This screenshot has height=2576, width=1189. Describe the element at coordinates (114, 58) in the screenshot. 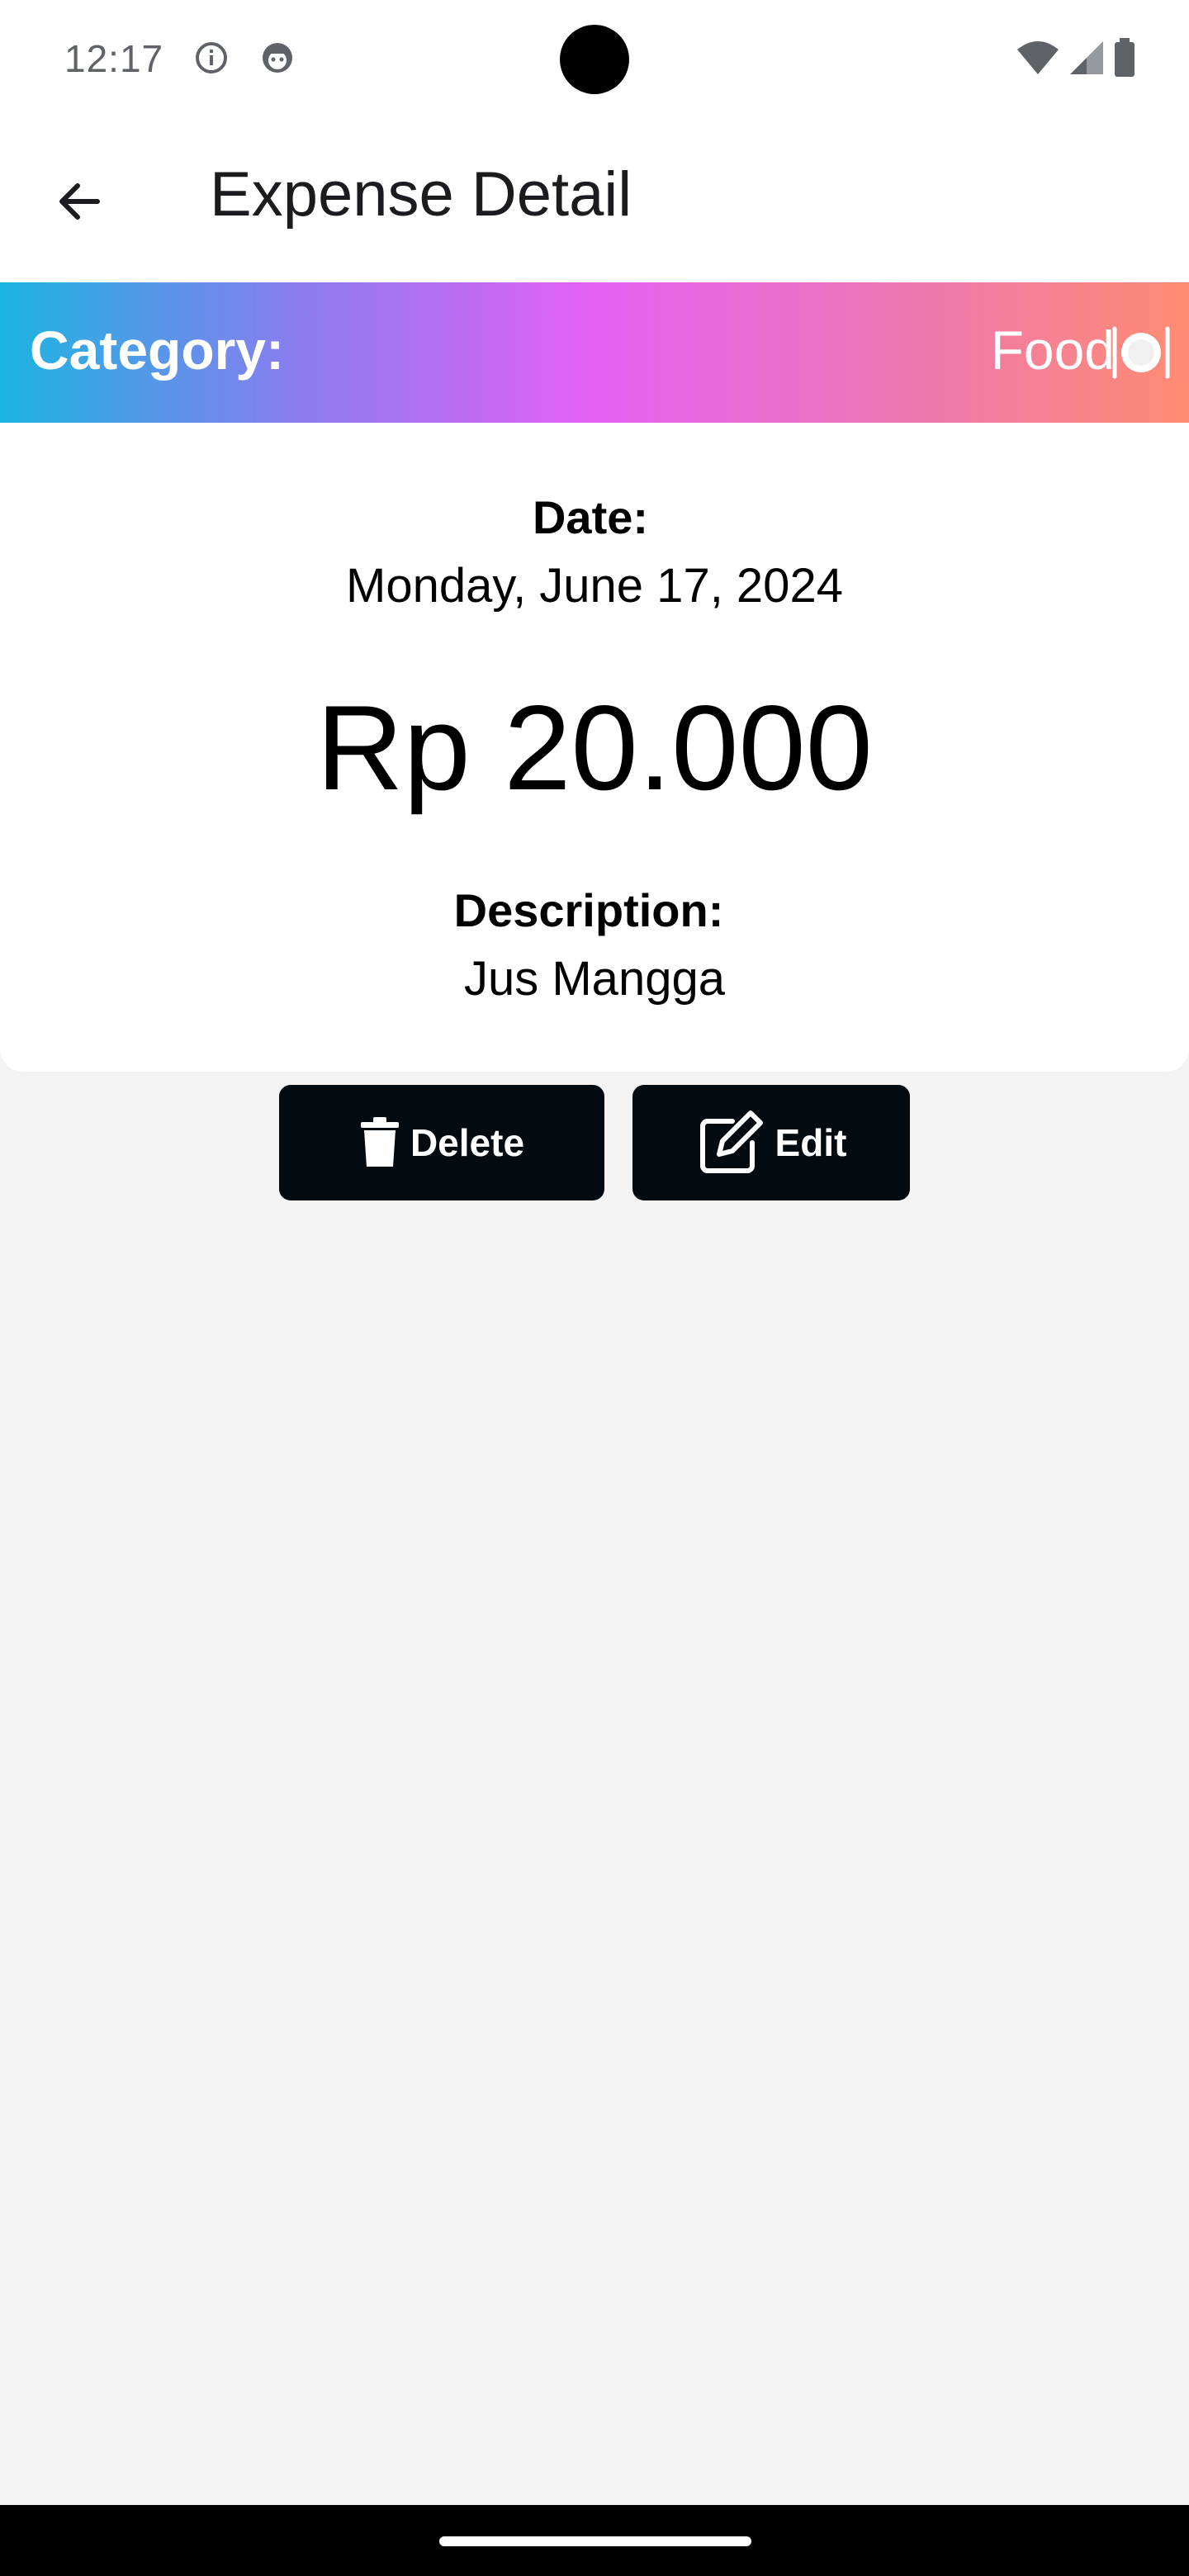

I see `status-time: 12:17` at that location.